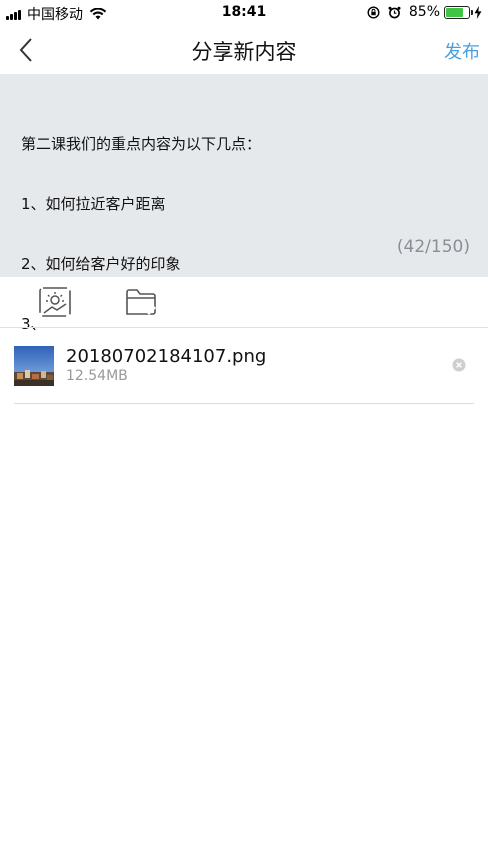 Image resolution: width=488 pixels, height=866 pixels. I want to click on close-circle-icon, so click(459, 365).